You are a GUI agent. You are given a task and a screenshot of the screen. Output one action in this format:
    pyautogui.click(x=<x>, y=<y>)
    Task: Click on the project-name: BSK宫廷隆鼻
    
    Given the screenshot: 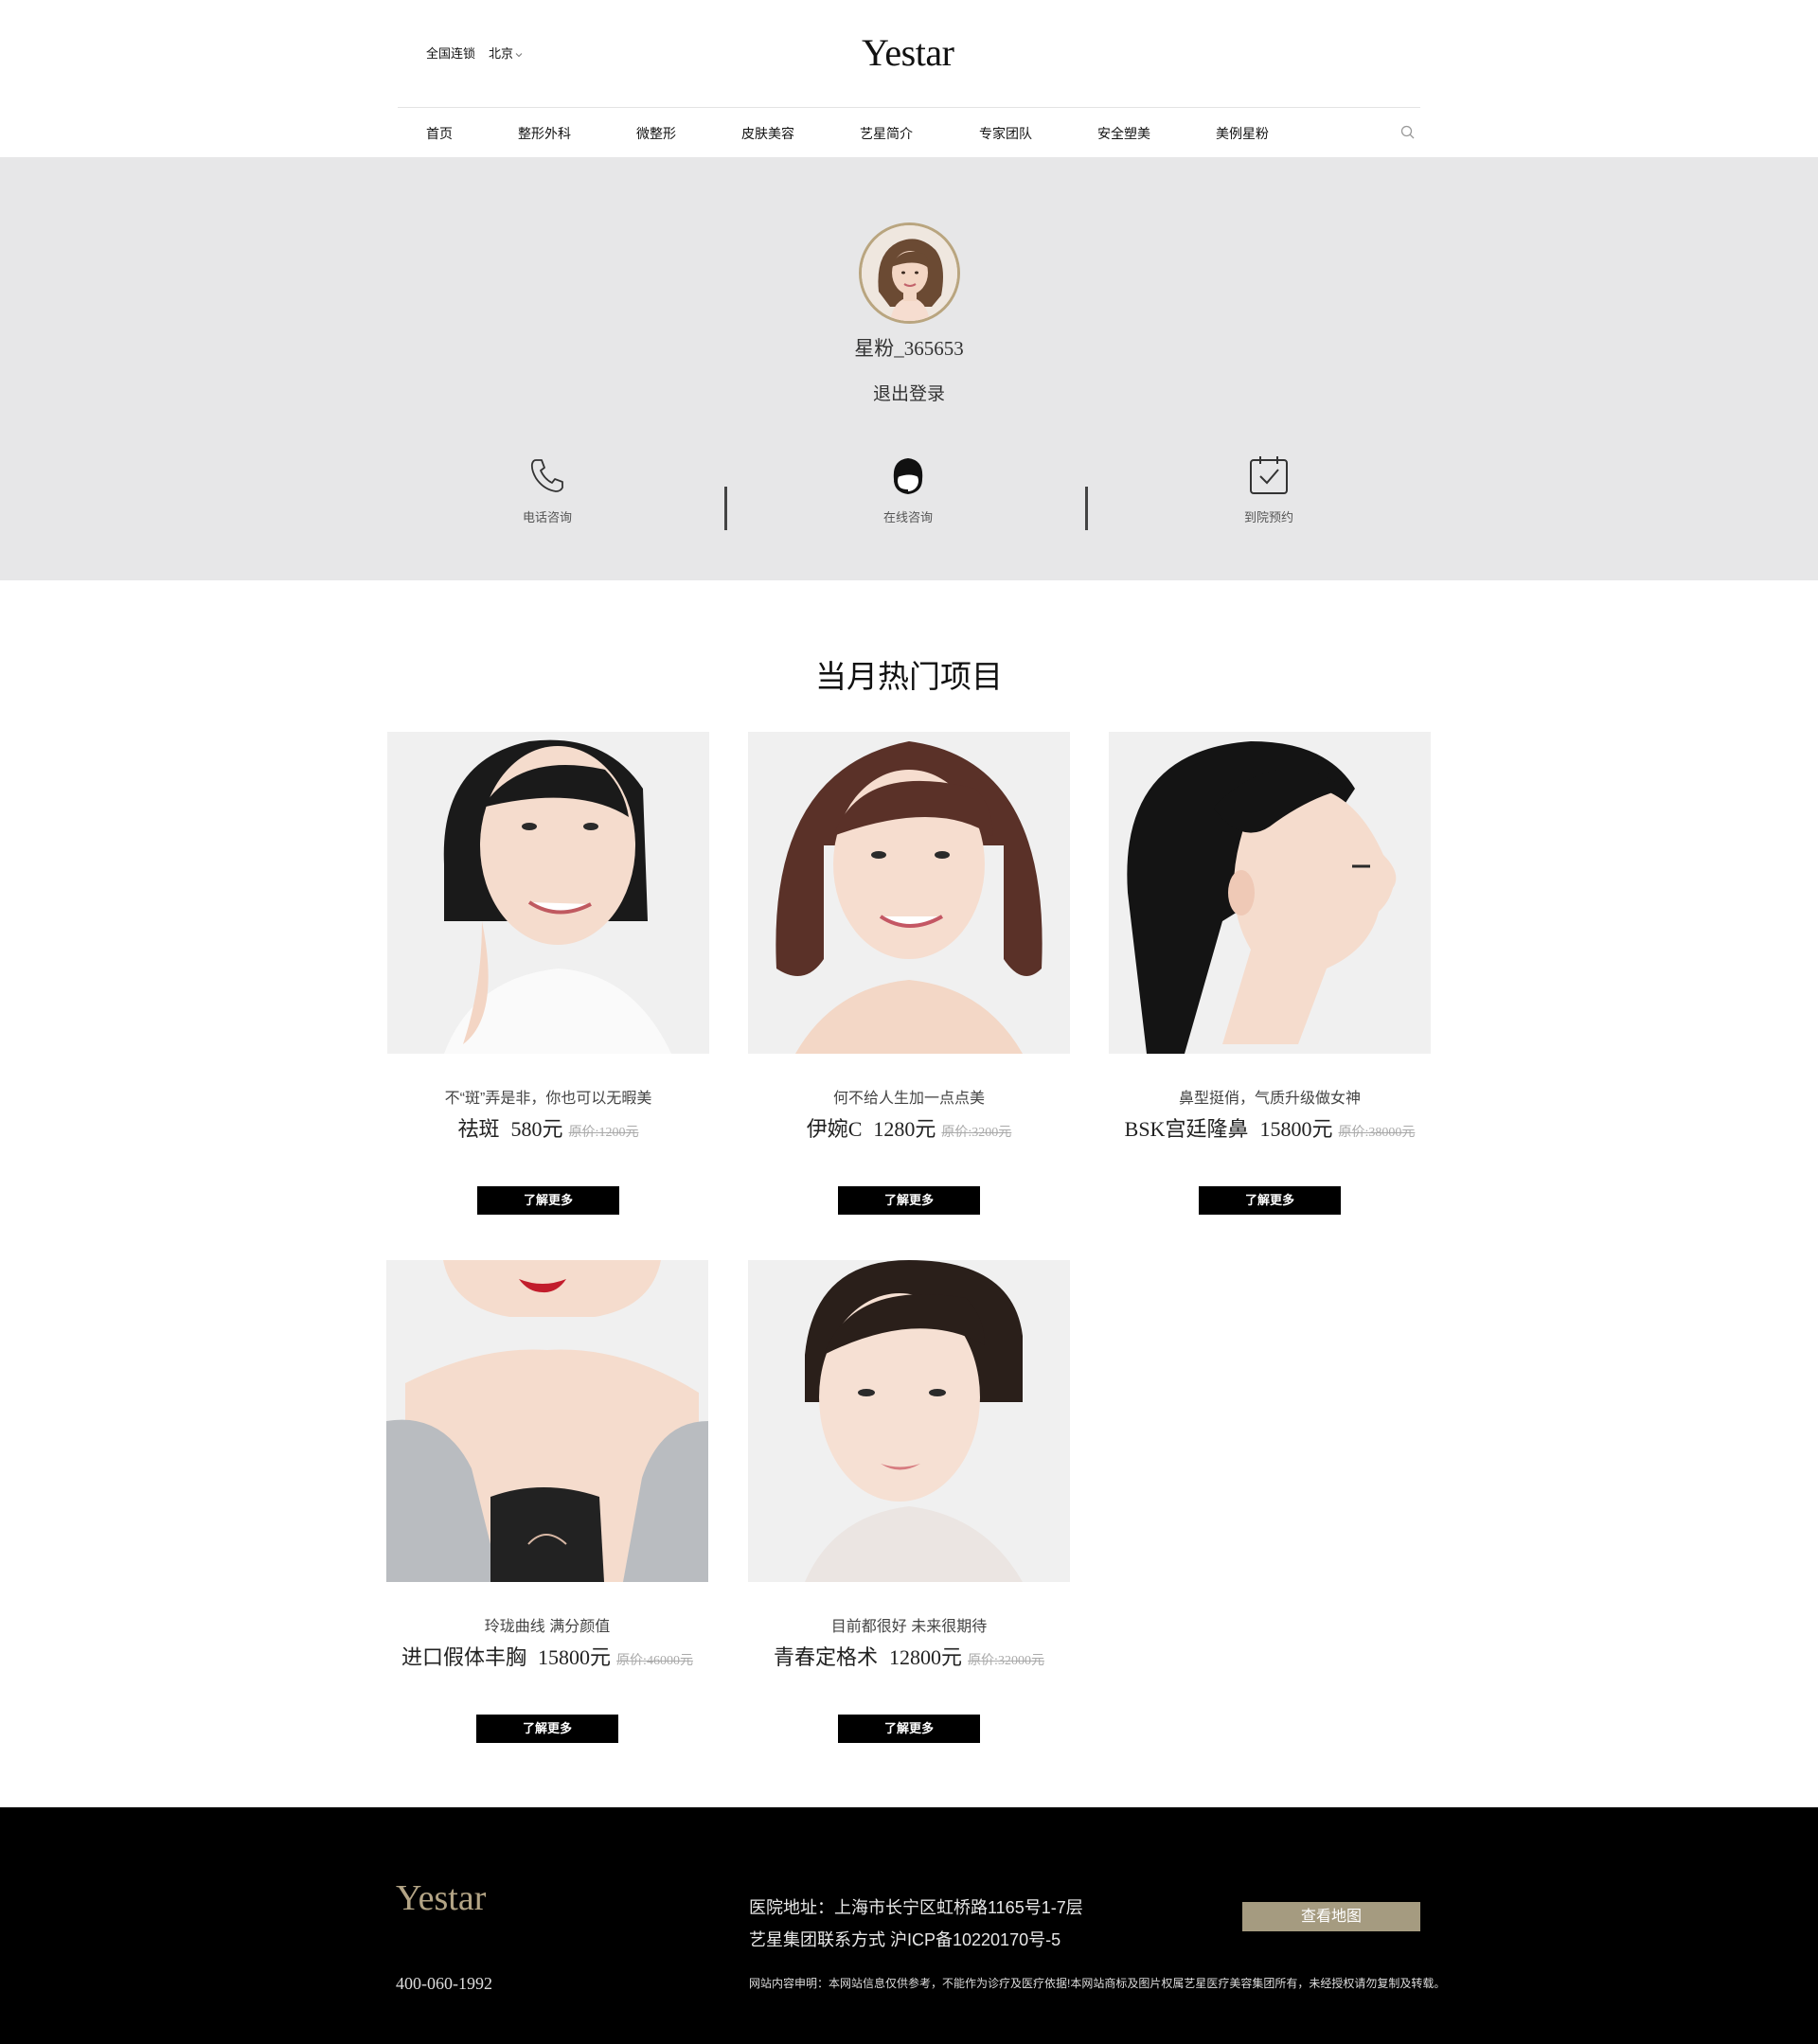 What is the action you would take?
    pyautogui.click(x=1186, y=1129)
    